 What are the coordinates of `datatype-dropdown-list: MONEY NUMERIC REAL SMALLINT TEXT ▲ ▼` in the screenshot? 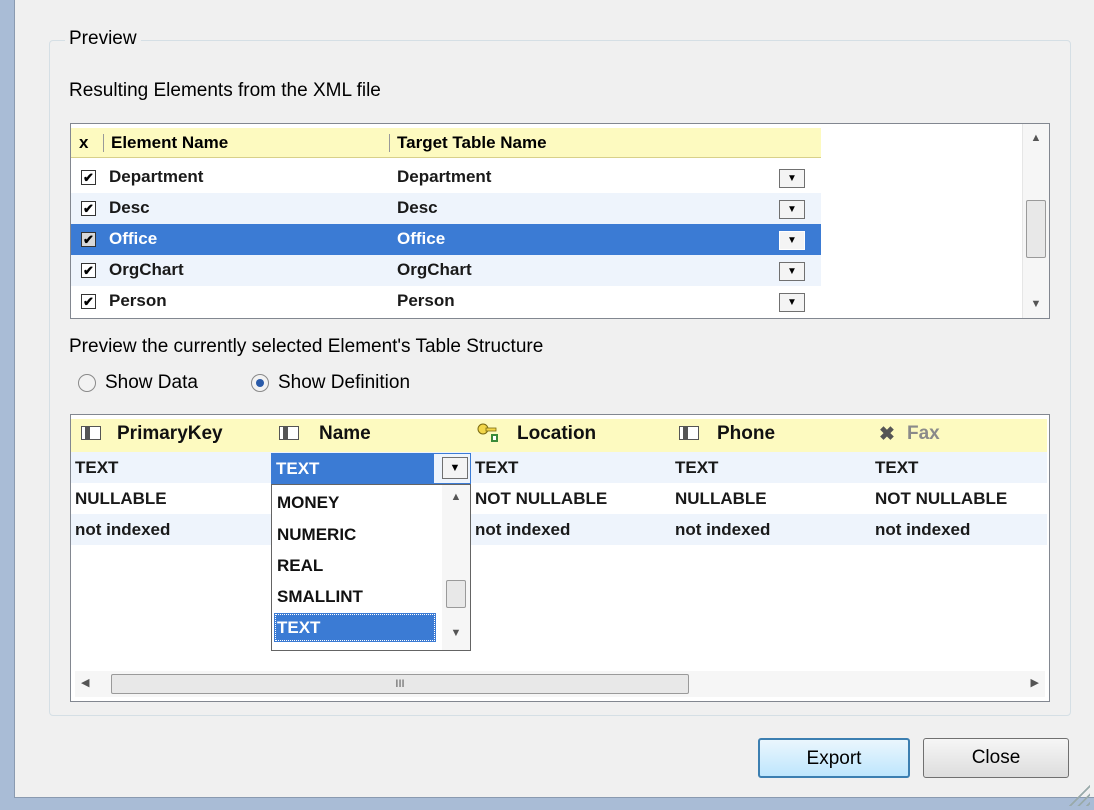 It's located at (371, 567).